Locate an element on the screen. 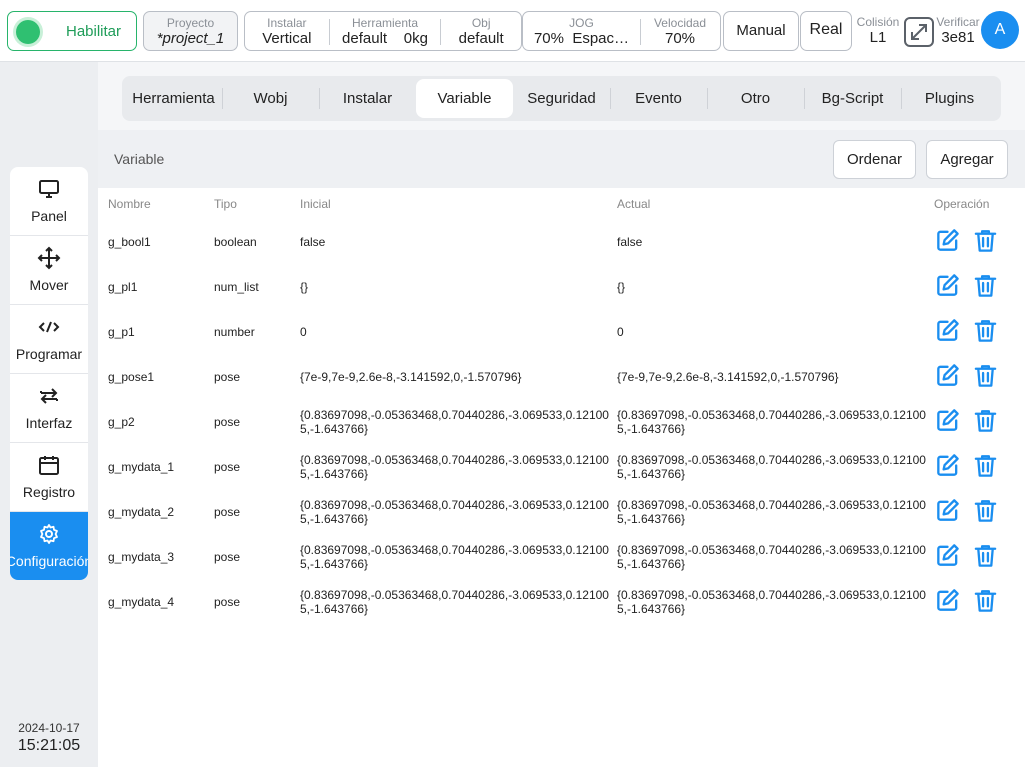 This screenshot has height=767, width=1025. install-cell: Instalar Vertical is located at coordinates (287, 31).